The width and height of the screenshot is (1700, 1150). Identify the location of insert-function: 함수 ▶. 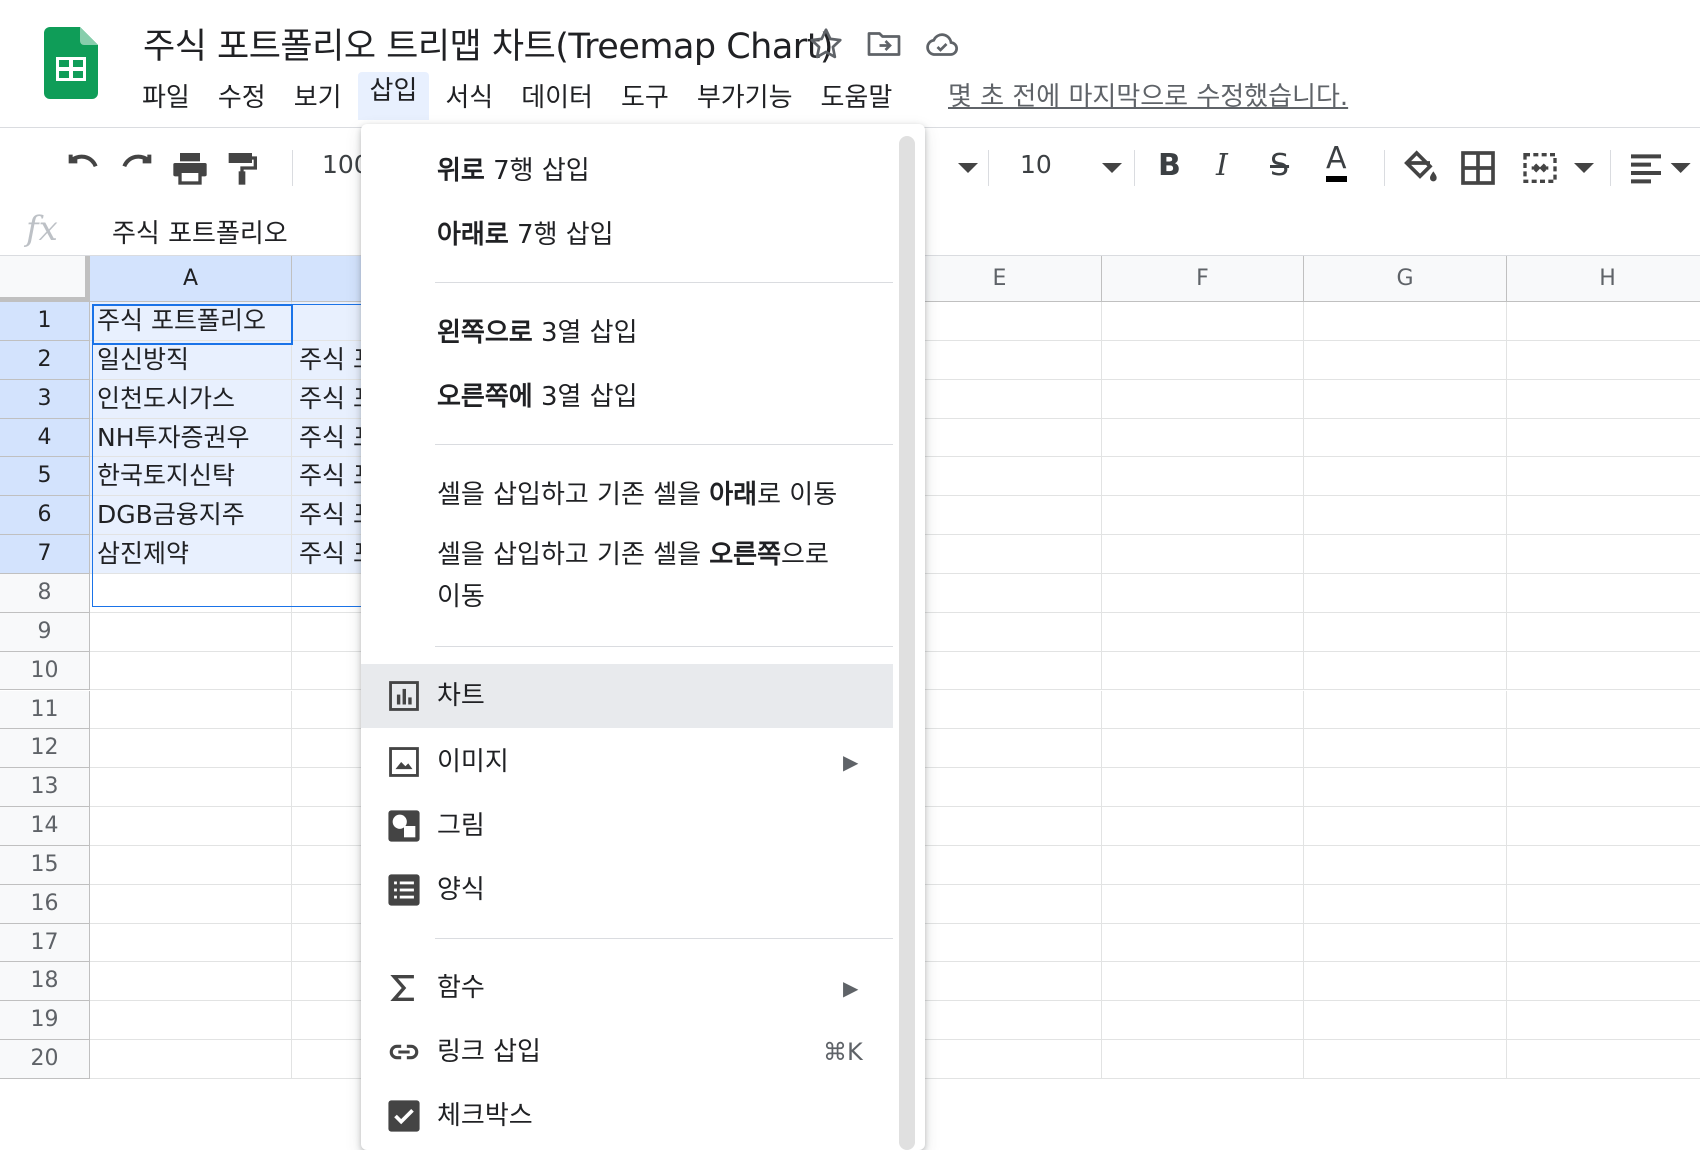
(627, 988).